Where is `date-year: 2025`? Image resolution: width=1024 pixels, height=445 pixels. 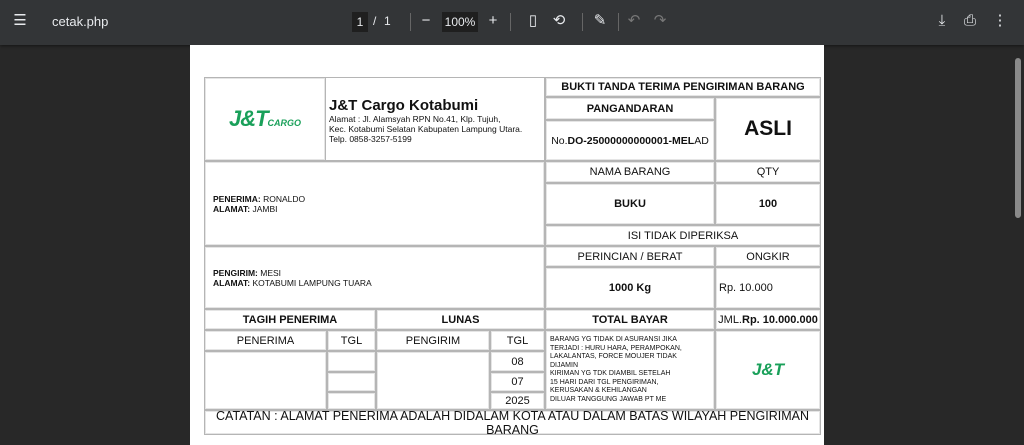
date-year: 2025 is located at coordinates (517, 401).